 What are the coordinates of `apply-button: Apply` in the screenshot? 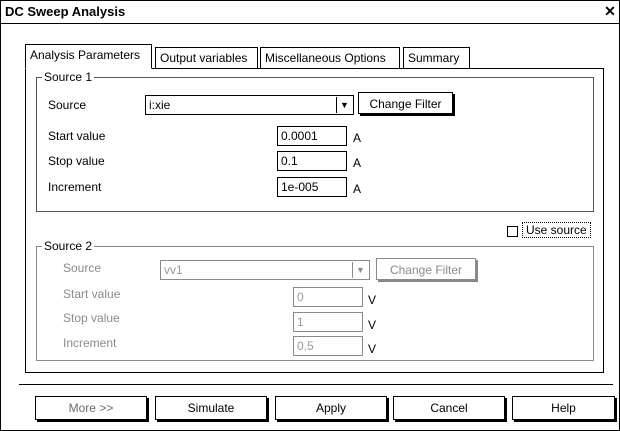 It's located at (331, 408).